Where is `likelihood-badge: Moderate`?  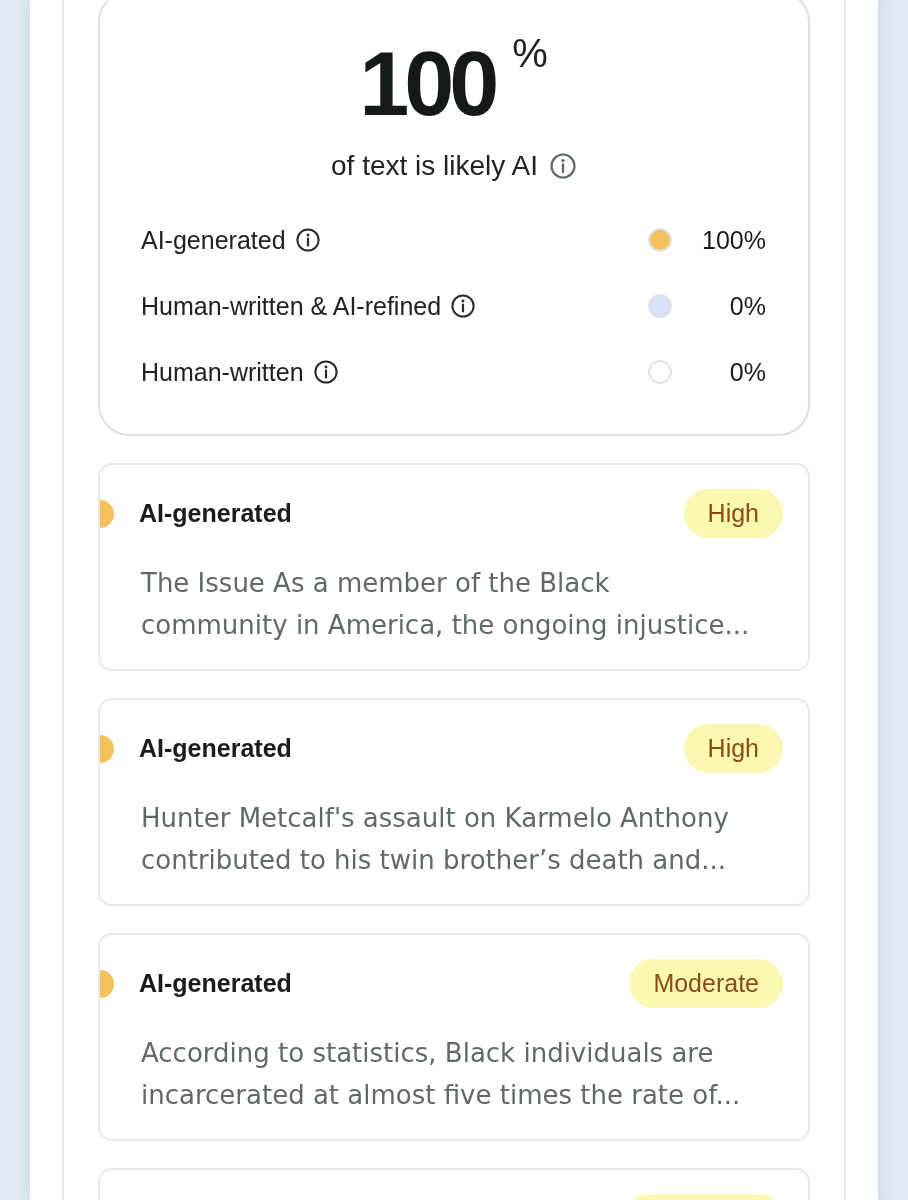 likelihood-badge: Moderate is located at coordinates (706, 983).